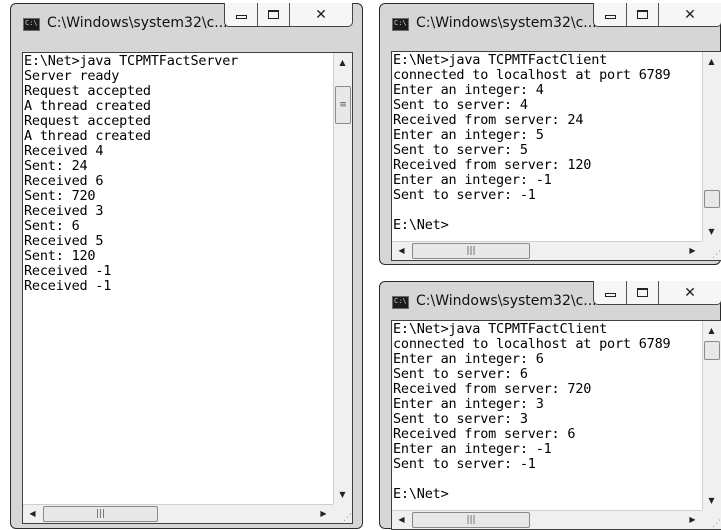 This screenshot has height=530, width=721. Describe the element at coordinates (64, 181) in the screenshot. I see `console-line: Received 6` at that location.